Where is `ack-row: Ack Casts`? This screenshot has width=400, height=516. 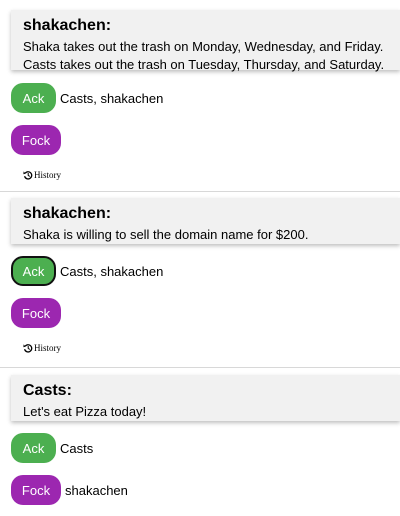 ack-row: Ack Casts is located at coordinates (205, 448).